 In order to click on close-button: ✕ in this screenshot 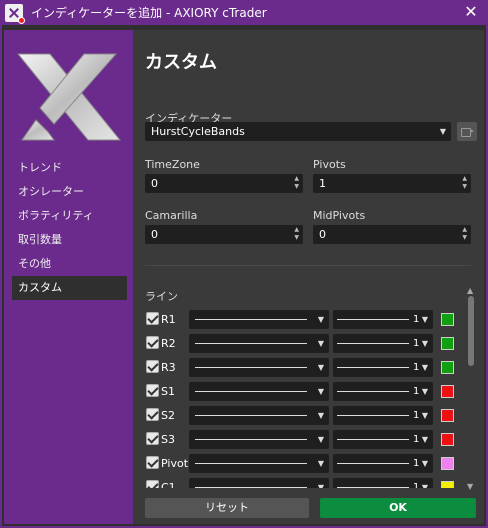, I will do `click(471, 12)`.